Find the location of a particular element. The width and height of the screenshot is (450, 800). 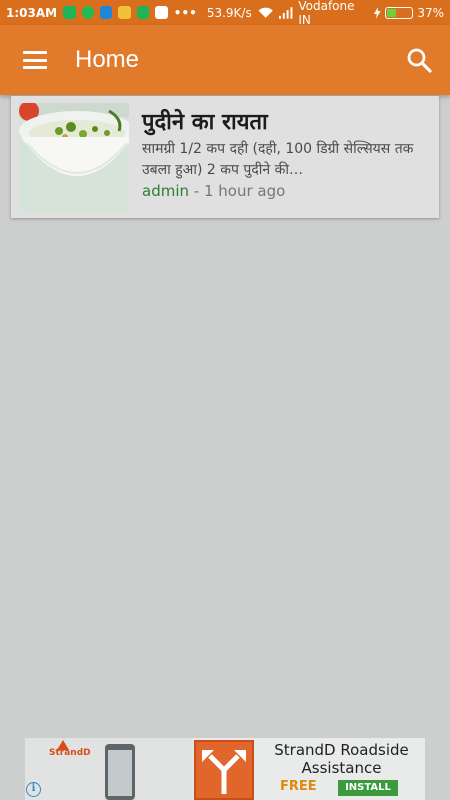

status-bar: 1:03AM ••• 53.9K/s Vodafone IN 37% is located at coordinates (225, 13).